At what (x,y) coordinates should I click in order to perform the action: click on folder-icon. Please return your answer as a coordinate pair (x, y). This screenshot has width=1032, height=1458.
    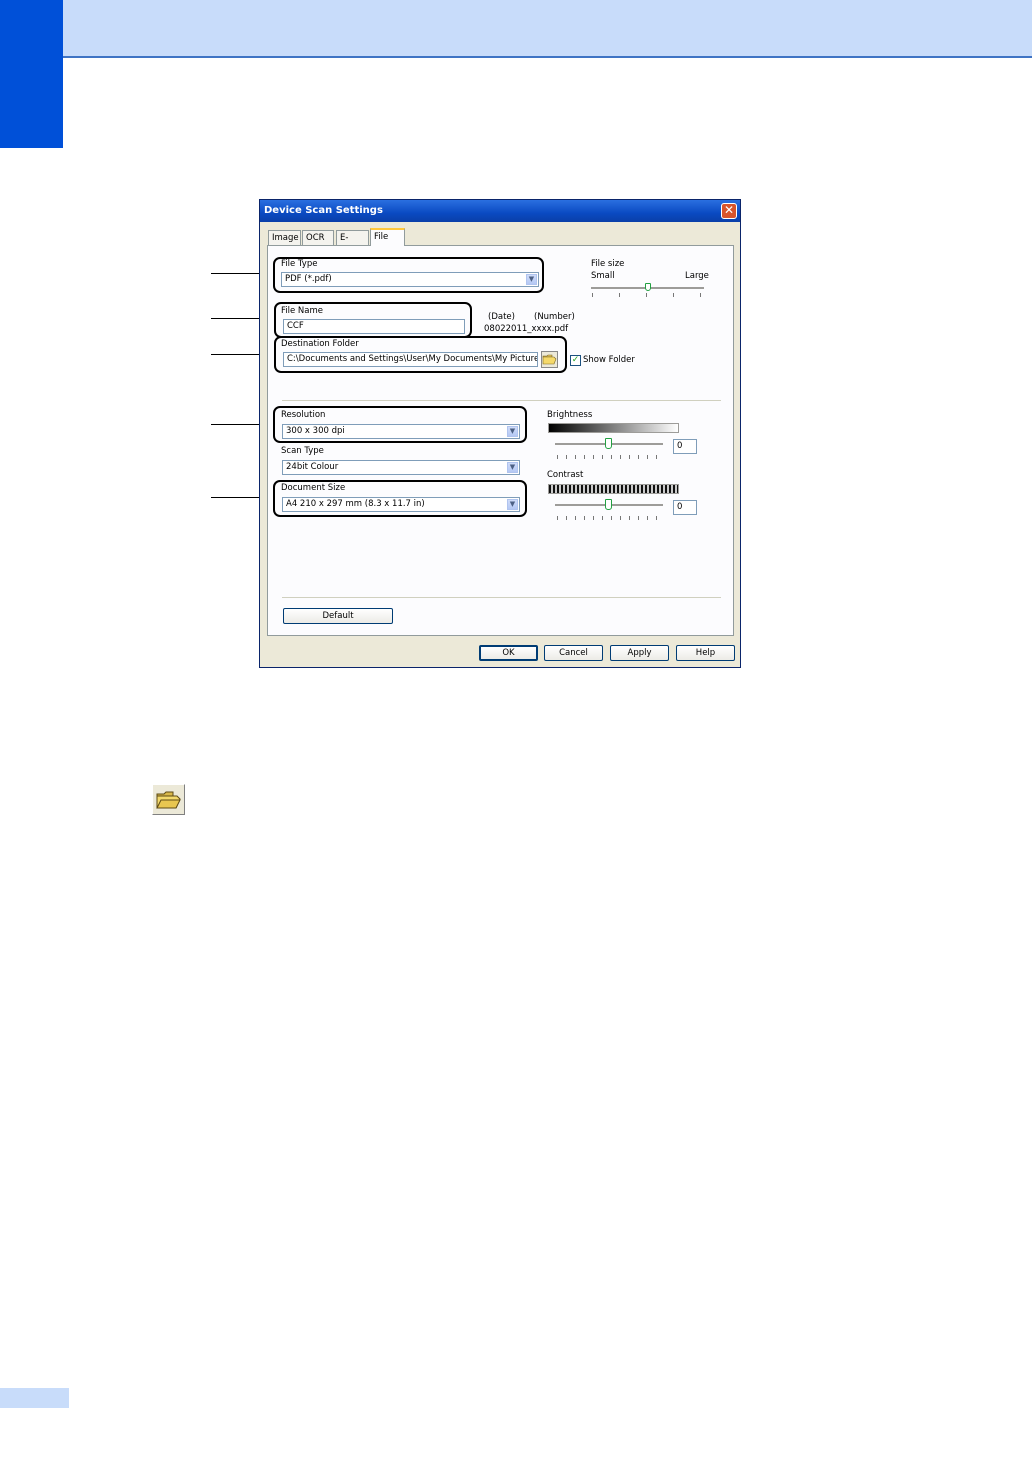
    Looking at the image, I should click on (168, 800).